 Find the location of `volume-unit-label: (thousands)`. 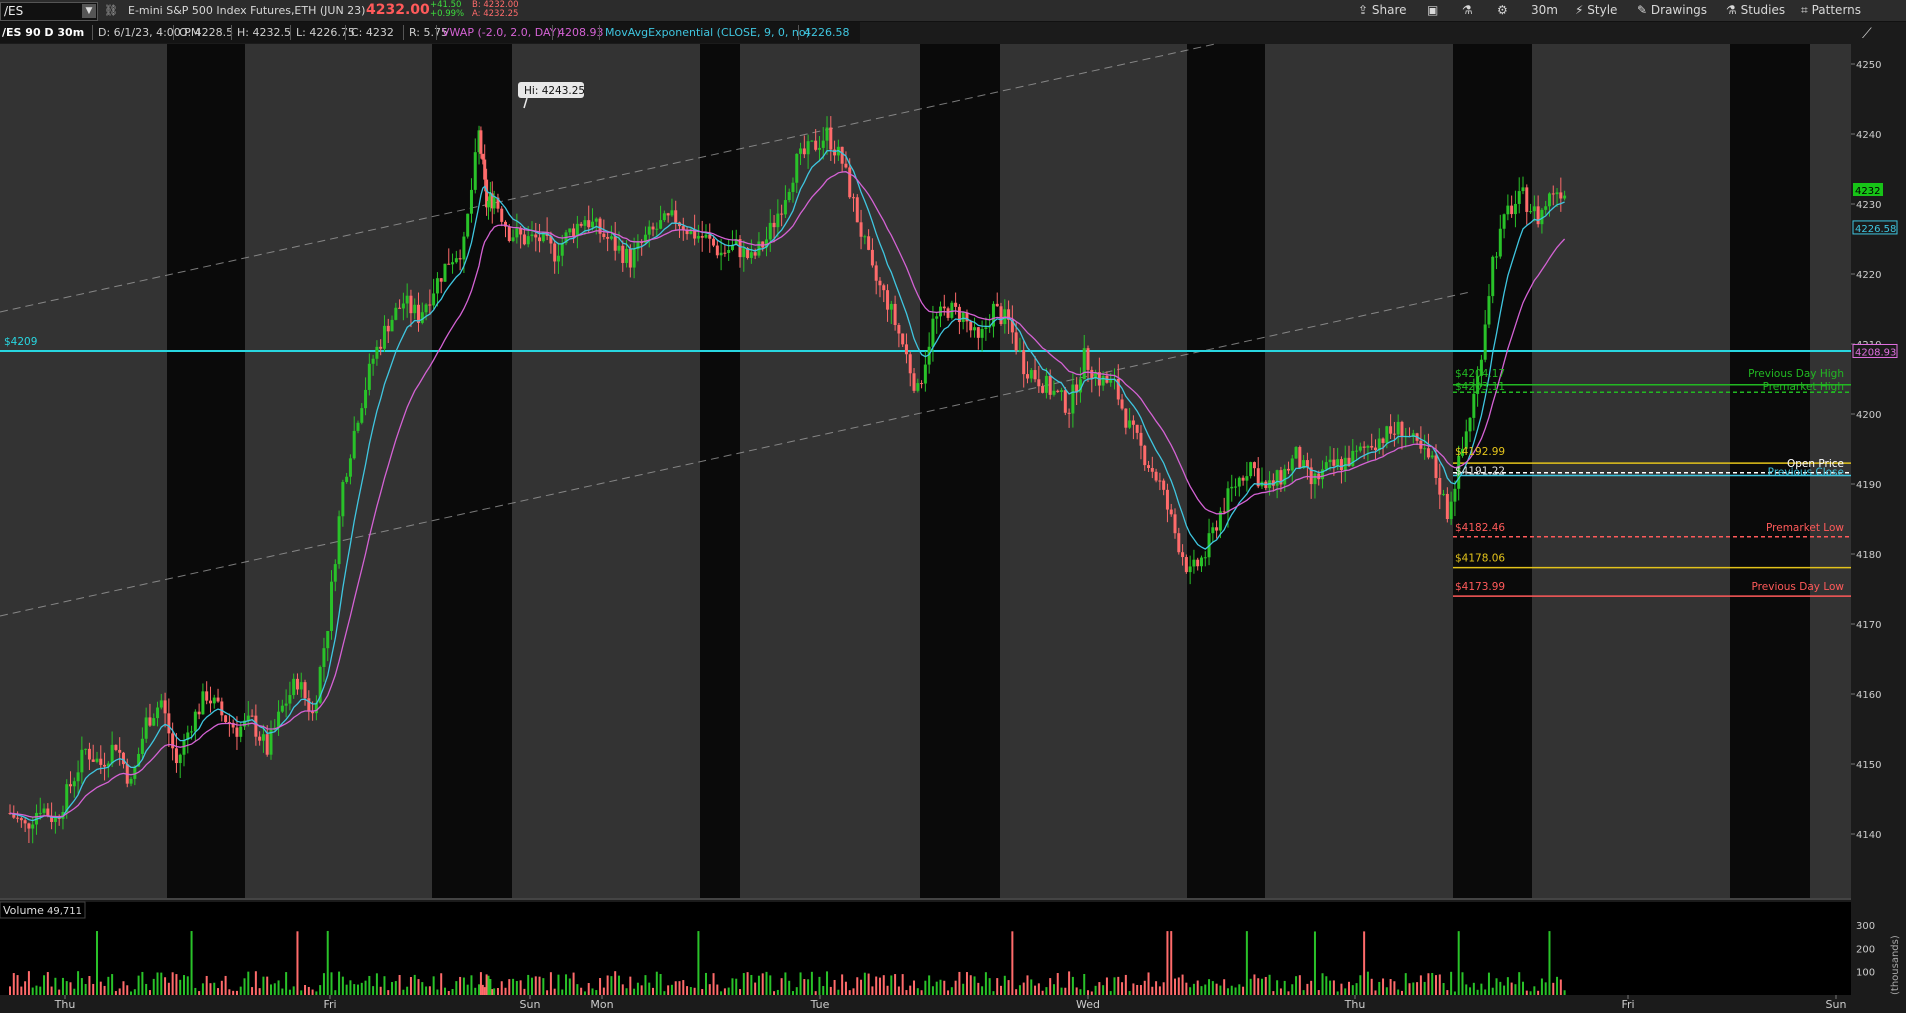

volume-unit-label: (thousands) is located at coordinates (1895, 965).